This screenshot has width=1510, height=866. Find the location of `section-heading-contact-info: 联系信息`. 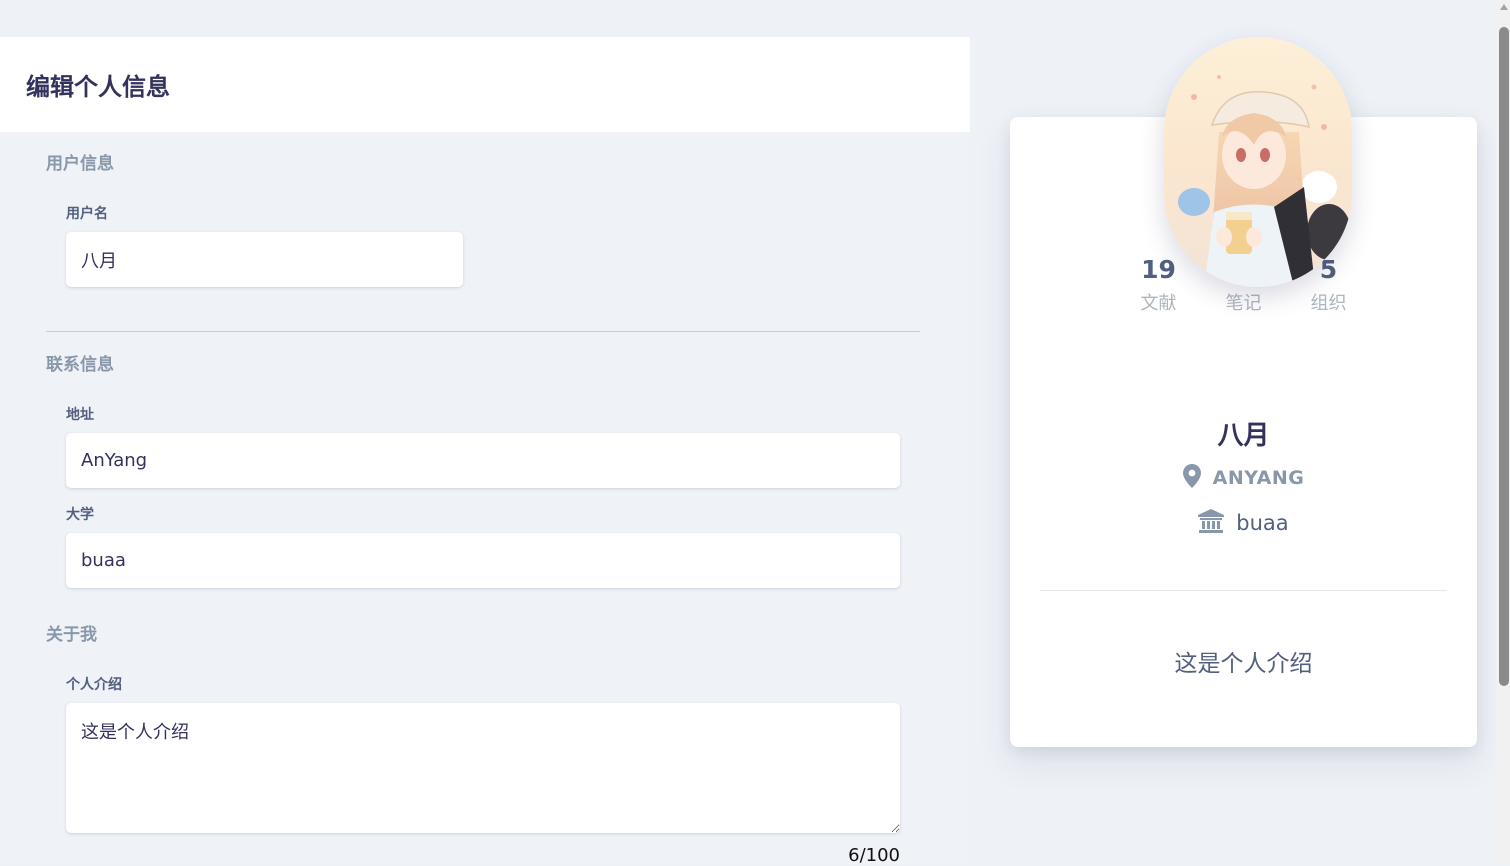

section-heading-contact-info: 联系信息 is located at coordinates (80, 365).